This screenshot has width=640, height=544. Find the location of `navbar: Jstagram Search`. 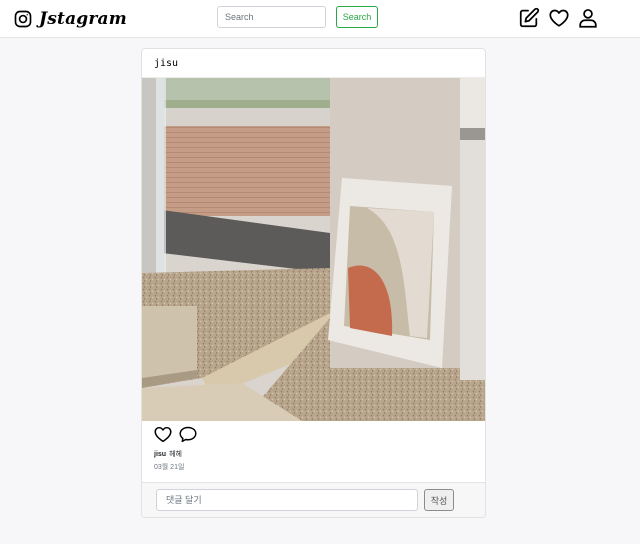

navbar: Jstagram Search is located at coordinates (320, 19).